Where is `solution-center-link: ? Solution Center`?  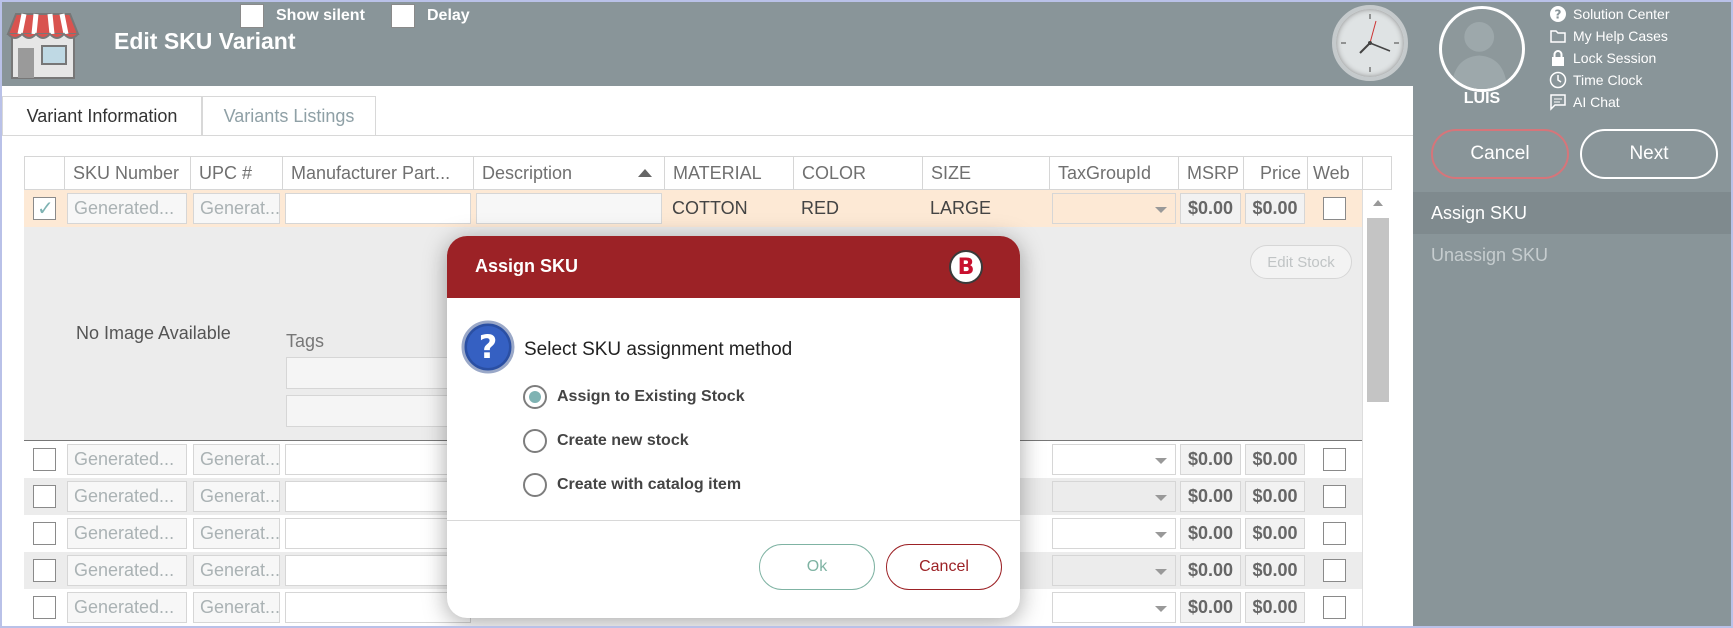
solution-center-link: ? Solution Center is located at coordinates (1609, 14).